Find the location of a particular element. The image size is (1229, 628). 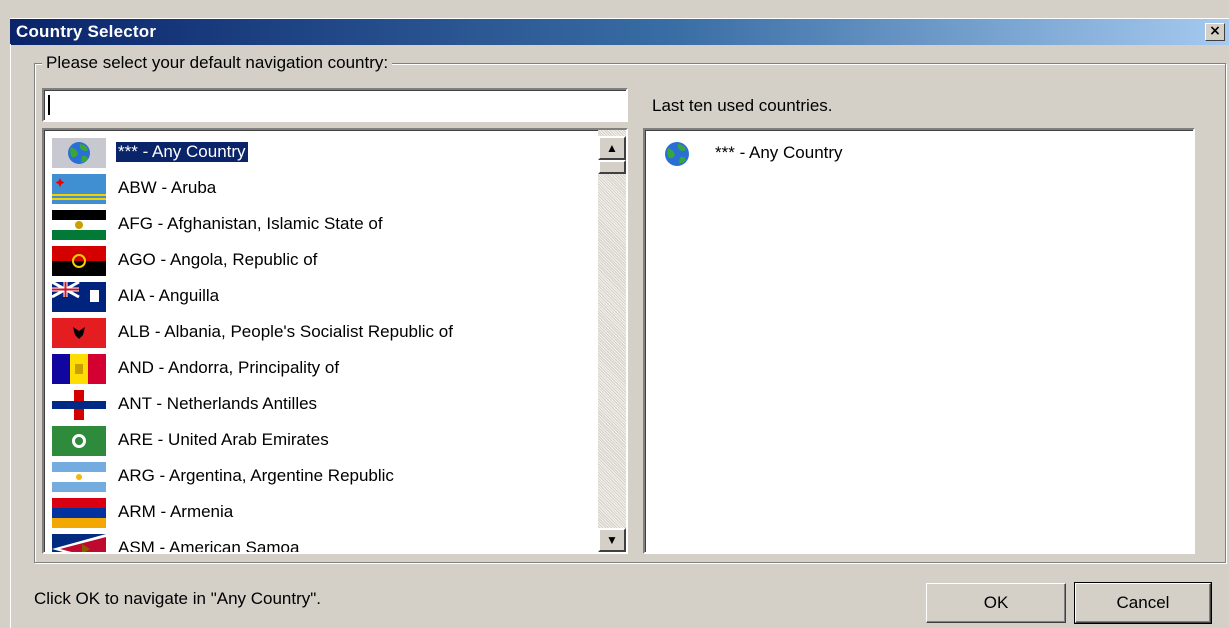

netherlands-antilles-flag-icon is located at coordinates (79, 405).